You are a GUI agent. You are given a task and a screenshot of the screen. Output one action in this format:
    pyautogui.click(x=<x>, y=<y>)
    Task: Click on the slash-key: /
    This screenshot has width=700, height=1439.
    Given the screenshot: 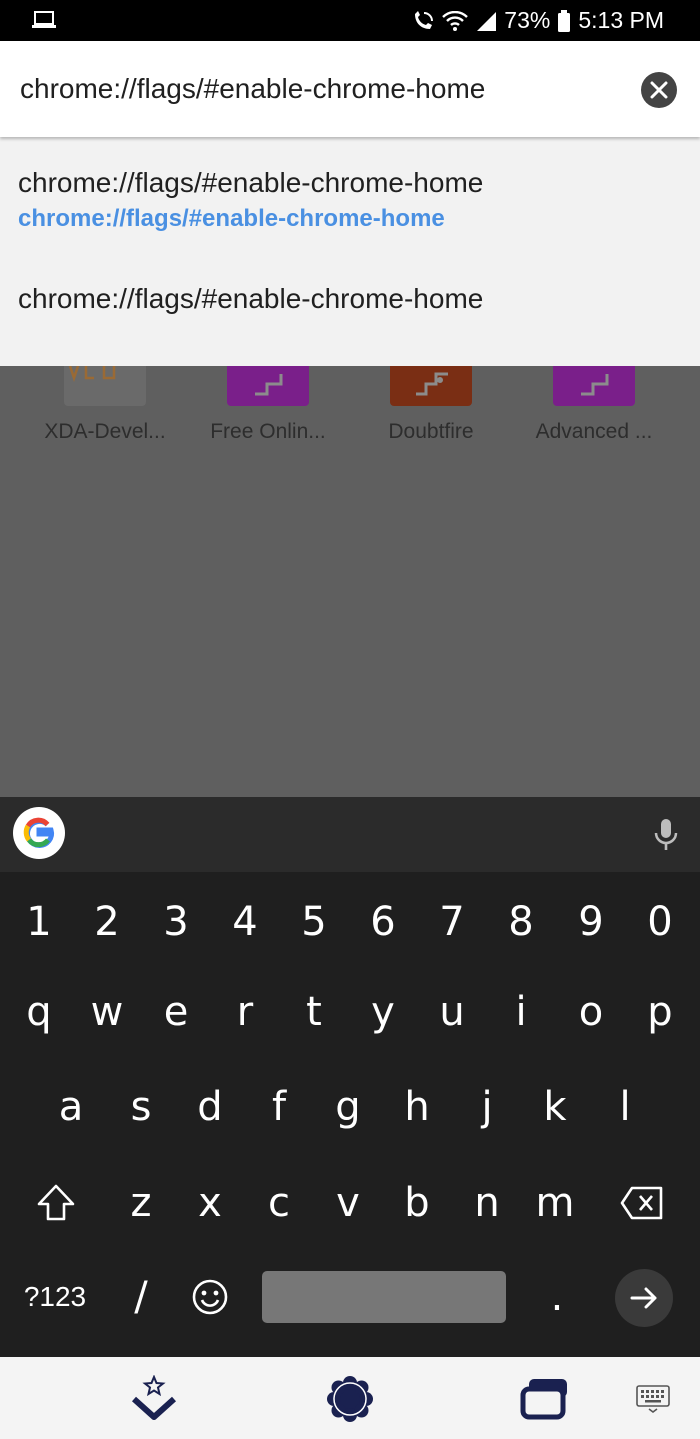 What is the action you would take?
    pyautogui.click(x=141, y=1297)
    